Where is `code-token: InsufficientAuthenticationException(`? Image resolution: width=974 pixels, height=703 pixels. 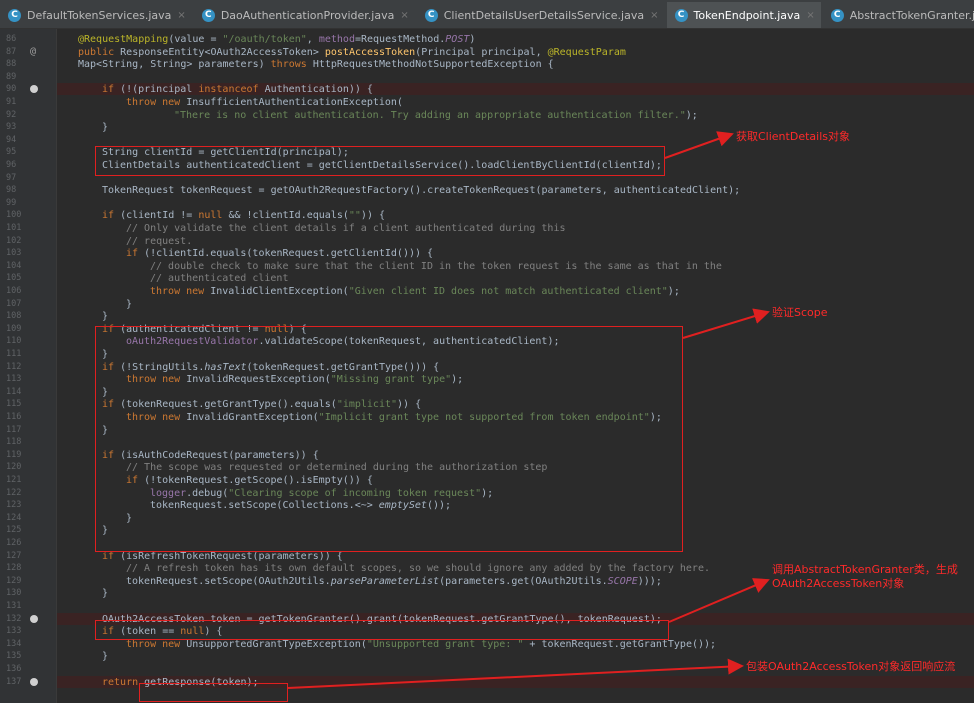 code-token: InsufficientAuthenticationException( is located at coordinates (294, 102).